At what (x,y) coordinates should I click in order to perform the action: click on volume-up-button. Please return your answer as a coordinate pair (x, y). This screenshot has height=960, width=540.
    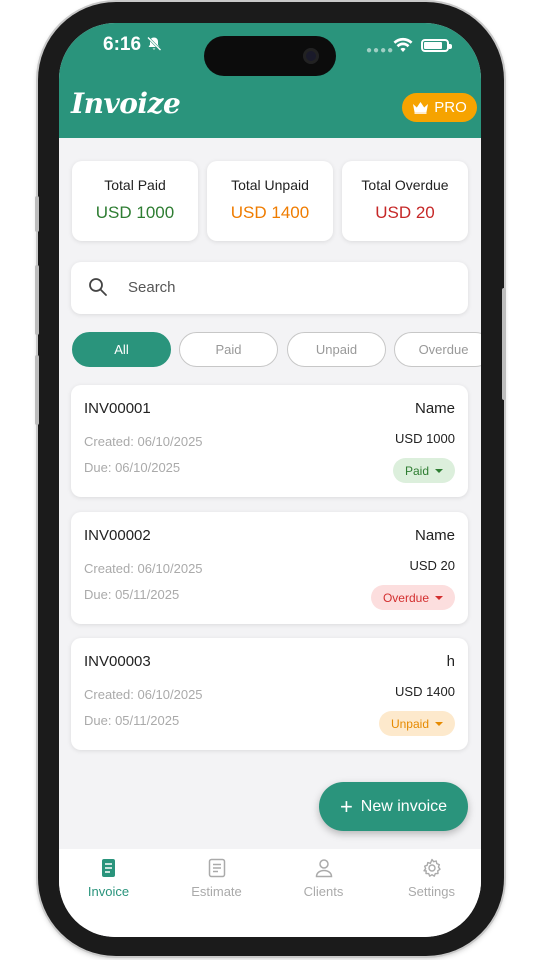
    Looking at the image, I should click on (37, 300).